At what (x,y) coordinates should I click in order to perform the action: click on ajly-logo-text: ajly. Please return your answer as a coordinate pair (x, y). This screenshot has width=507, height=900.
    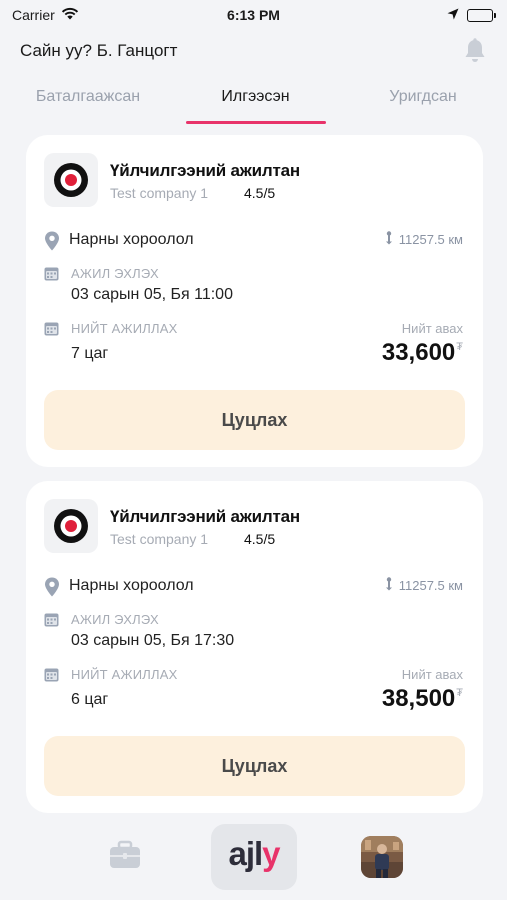
    Looking at the image, I should click on (254, 854).